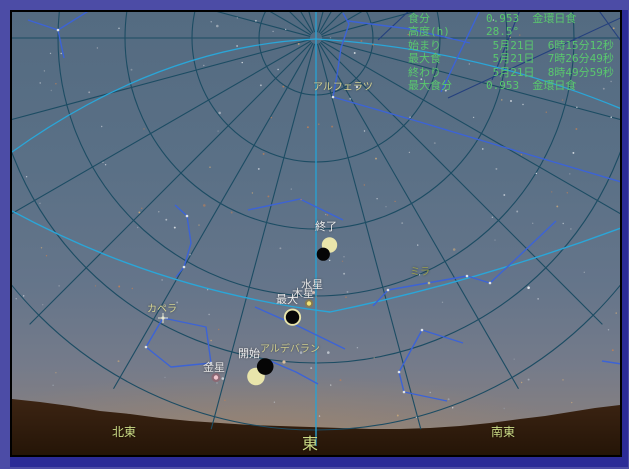 Image resolution: width=629 pixels, height=469 pixels. I want to click on planet-金星, so click(216, 377).